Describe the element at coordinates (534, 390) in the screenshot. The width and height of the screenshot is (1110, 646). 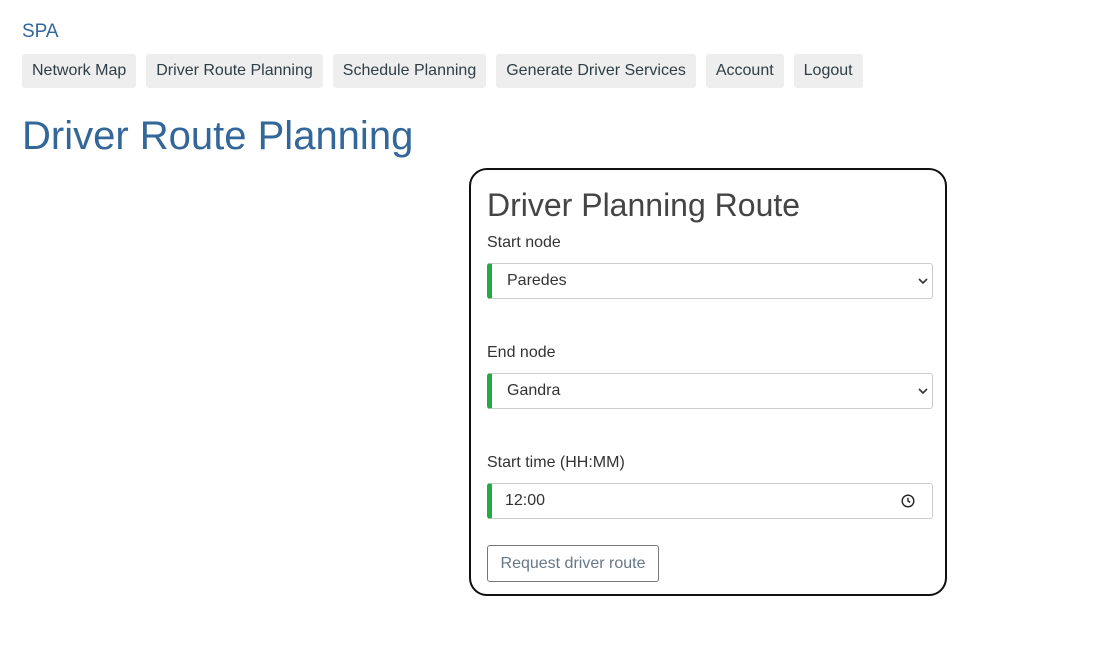
I see `end-node-value: Gandra` at that location.